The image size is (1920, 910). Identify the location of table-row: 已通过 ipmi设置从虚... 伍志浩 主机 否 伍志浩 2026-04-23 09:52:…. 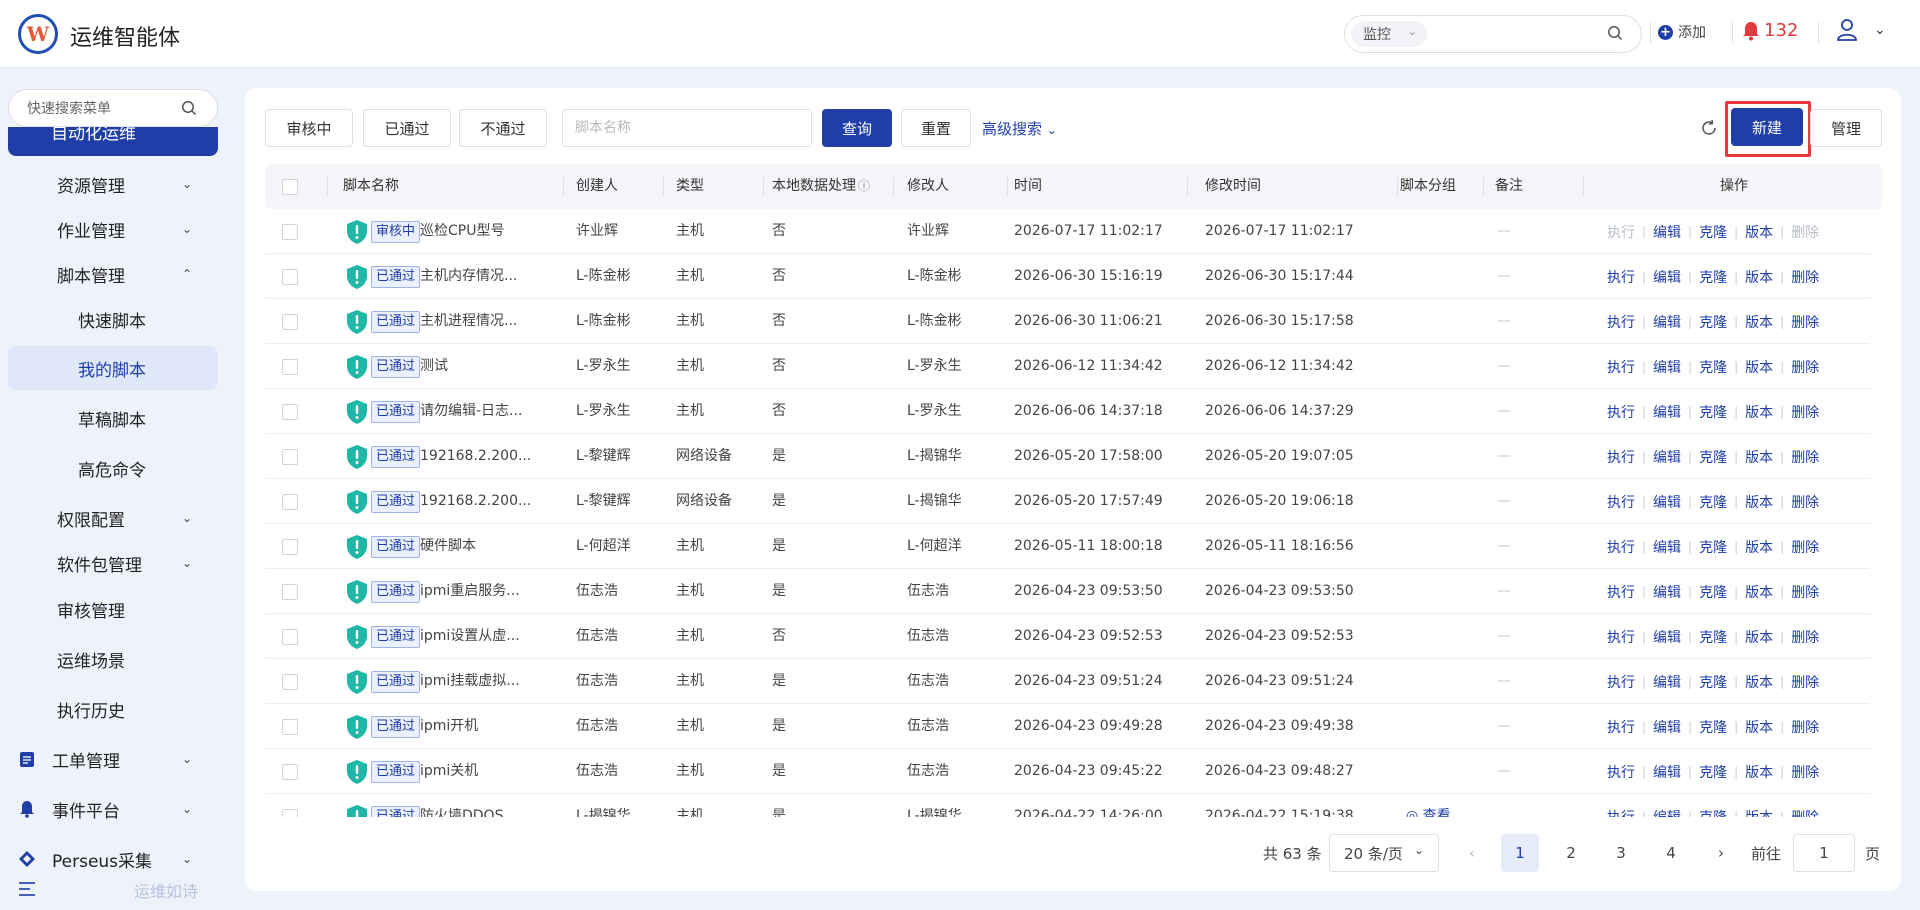
(1067, 636).